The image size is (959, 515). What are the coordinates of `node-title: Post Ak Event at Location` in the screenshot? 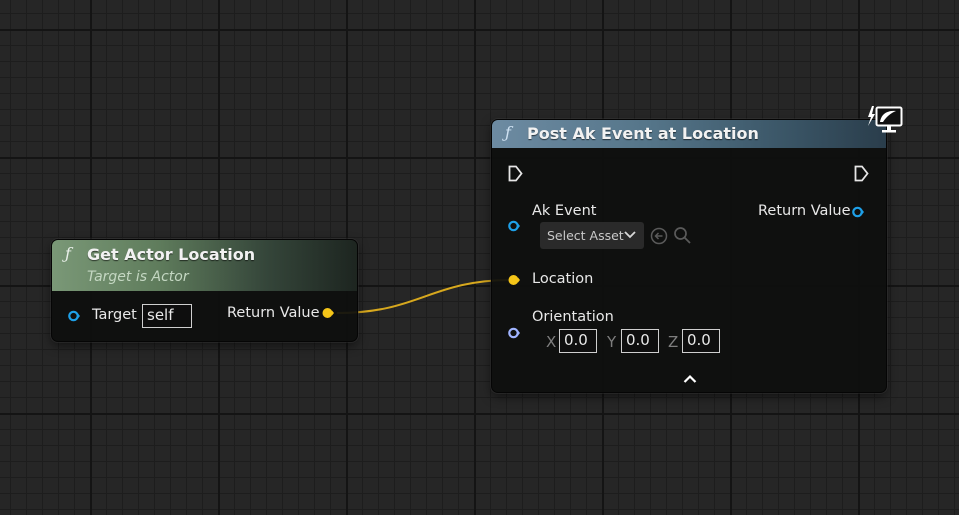 It's located at (643, 133).